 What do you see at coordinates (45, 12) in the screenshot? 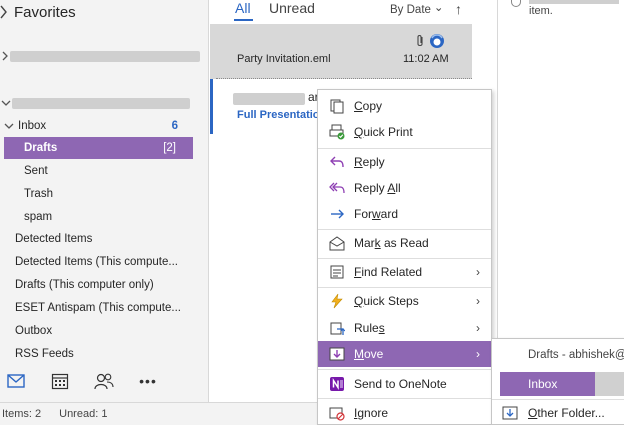
I see `favorites-label: Favorites` at bounding box center [45, 12].